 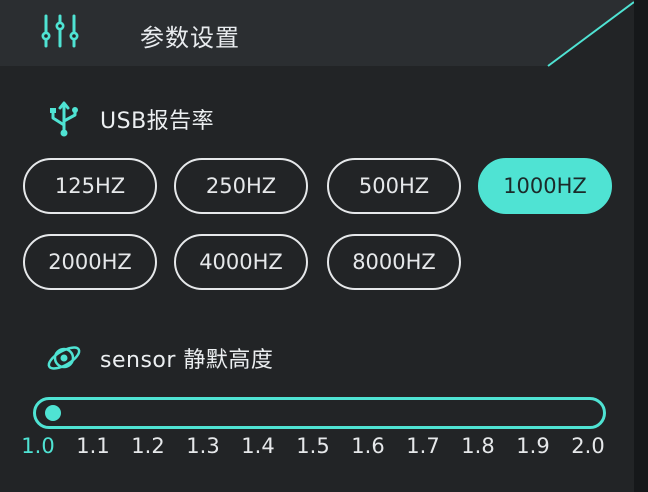 I want to click on slider-tick-label: 1.6, so click(x=368, y=446).